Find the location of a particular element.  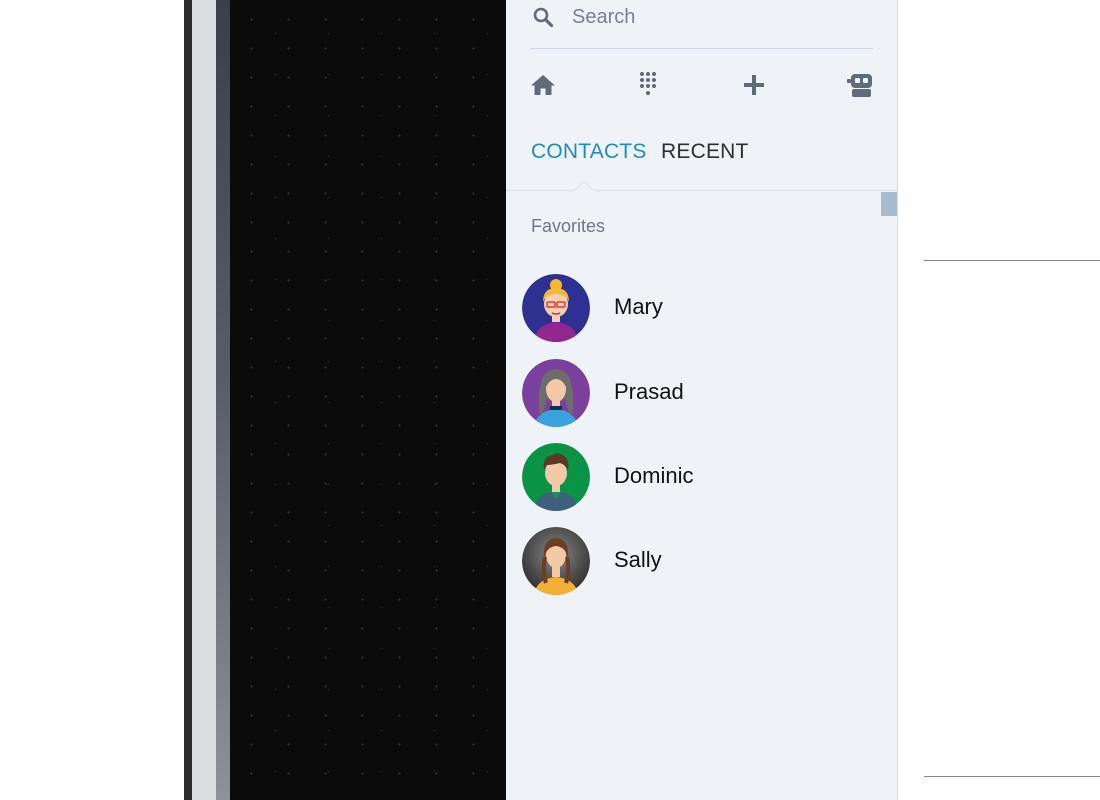

device-edge is located at coordinates (223, 400).